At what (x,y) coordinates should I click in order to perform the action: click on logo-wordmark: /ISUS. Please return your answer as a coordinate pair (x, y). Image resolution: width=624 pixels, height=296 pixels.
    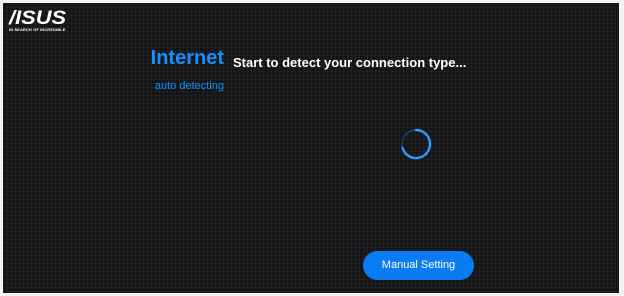
    Looking at the image, I should click on (38, 18).